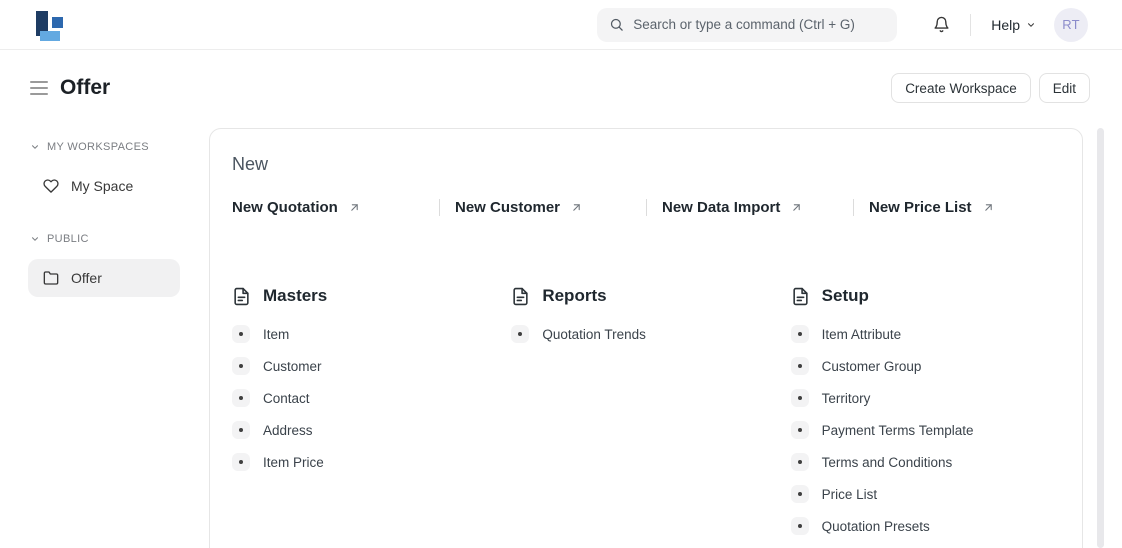 This screenshot has width=1122, height=548. What do you see at coordinates (292, 366) in the screenshot?
I see `link-label: Customer` at bounding box center [292, 366].